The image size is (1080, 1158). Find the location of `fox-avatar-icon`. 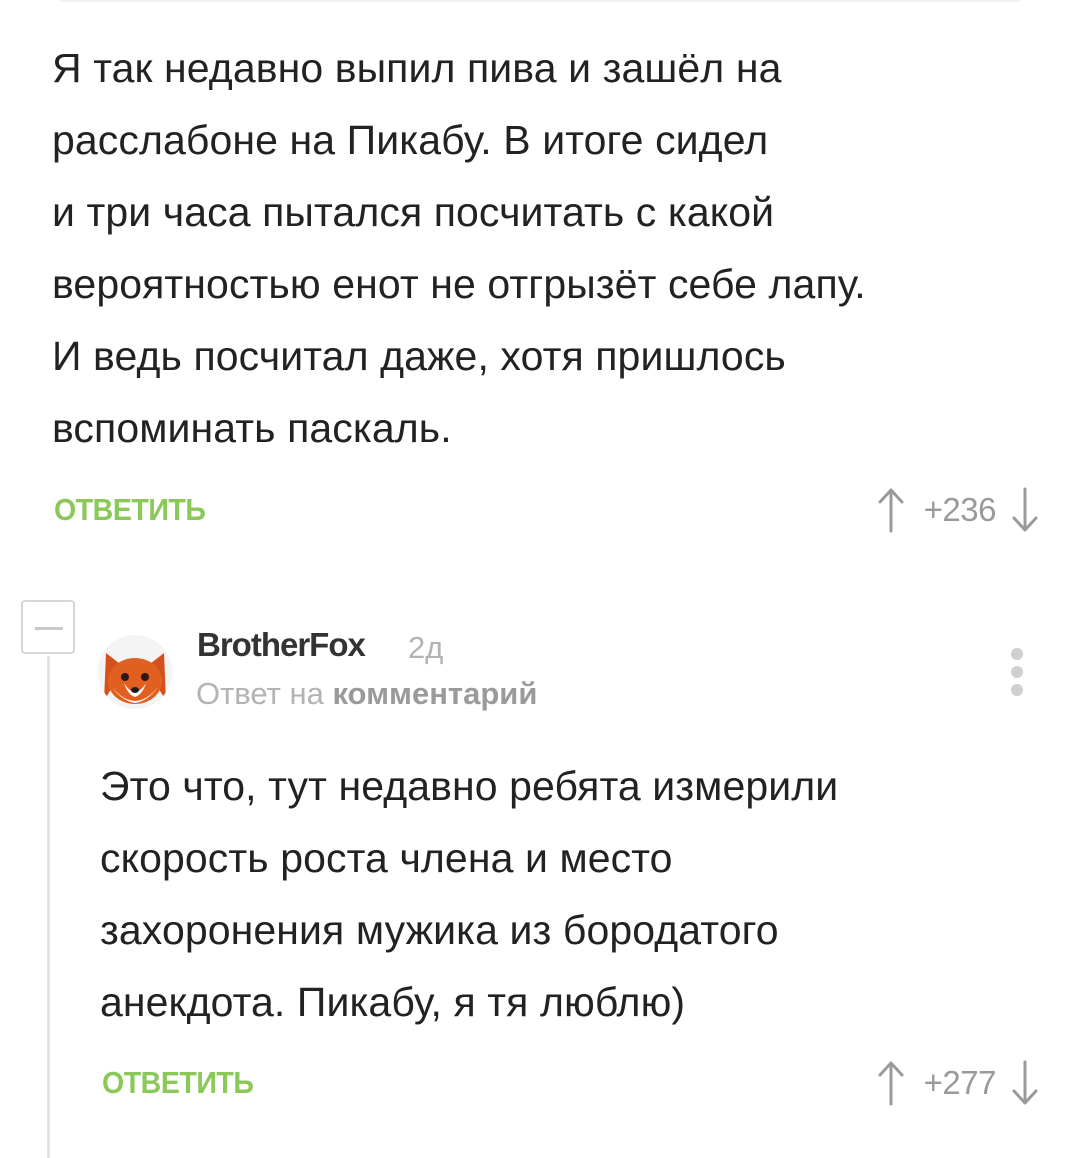

fox-avatar-icon is located at coordinates (135, 672).